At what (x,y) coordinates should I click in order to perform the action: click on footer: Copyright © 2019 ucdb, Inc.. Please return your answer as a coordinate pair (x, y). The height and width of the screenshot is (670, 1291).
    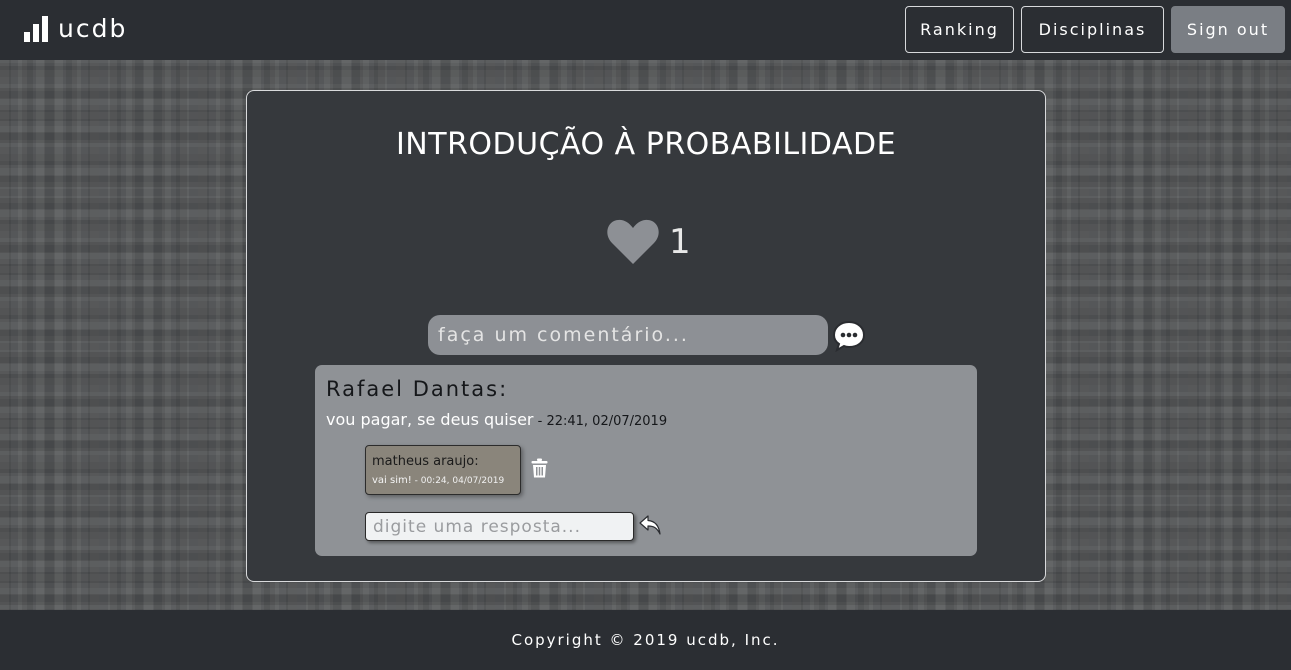
    Looking at the image, I should click on (645, 640).